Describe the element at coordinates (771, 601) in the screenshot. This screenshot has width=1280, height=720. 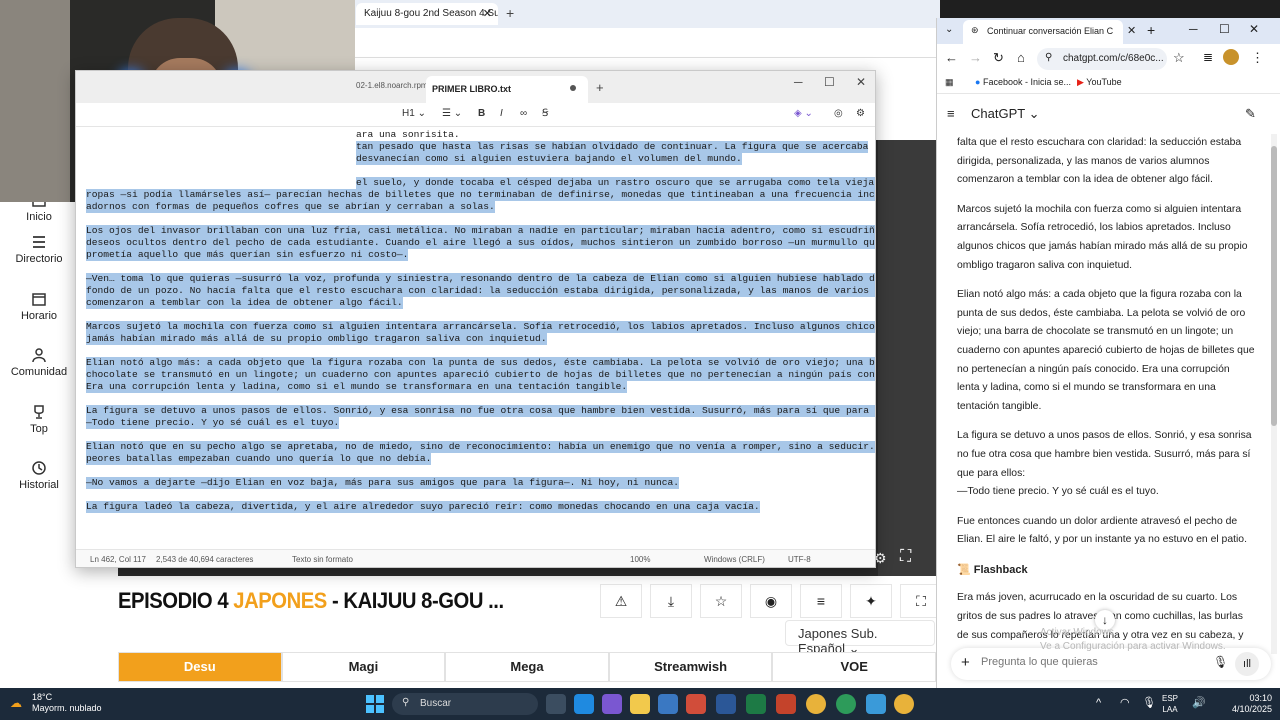
I see `eye-icon: ◉` at that location.